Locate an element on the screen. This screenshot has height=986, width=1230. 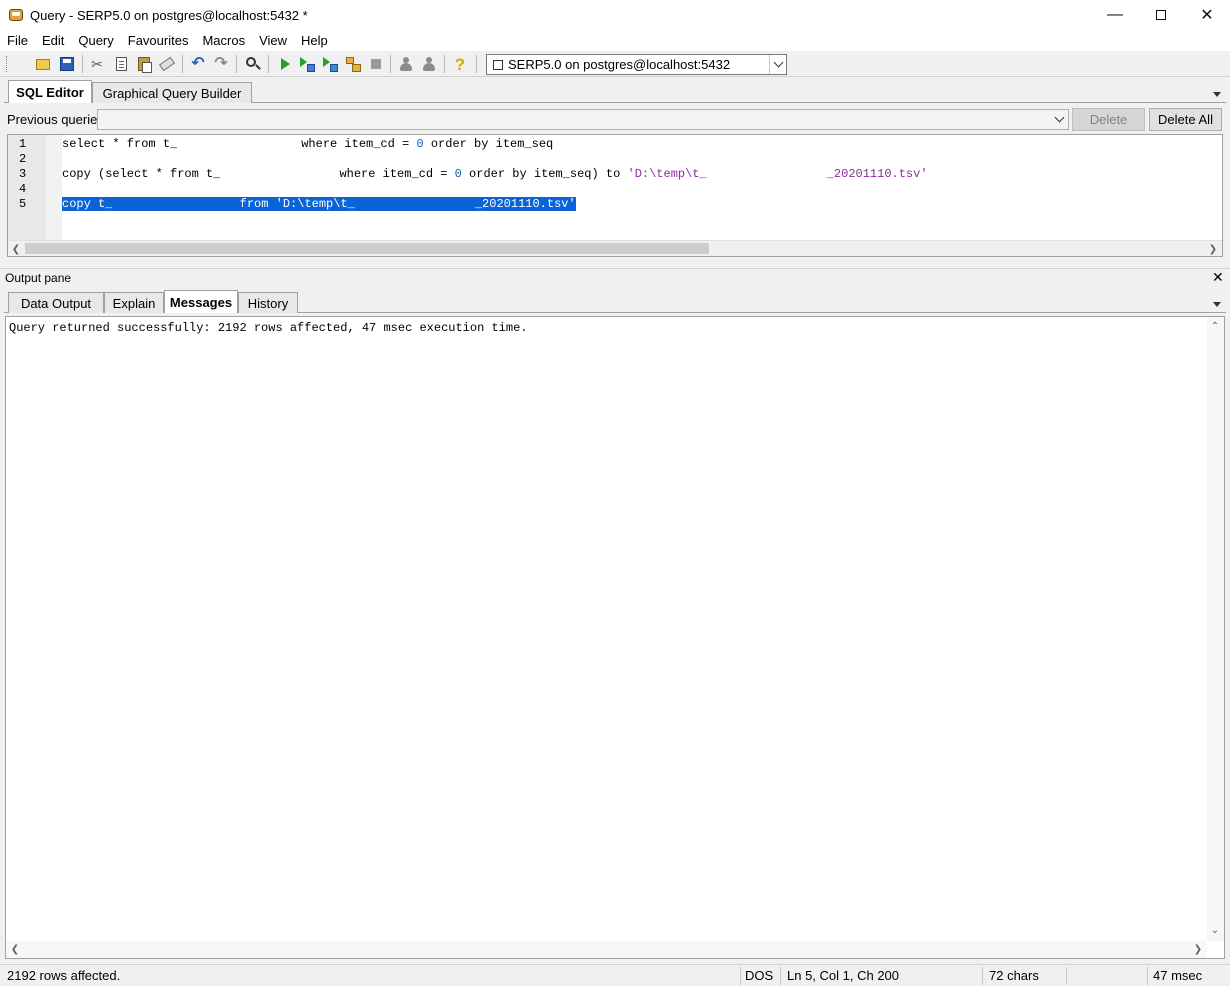
previous-queries-select is located at coordinates (583, 119).